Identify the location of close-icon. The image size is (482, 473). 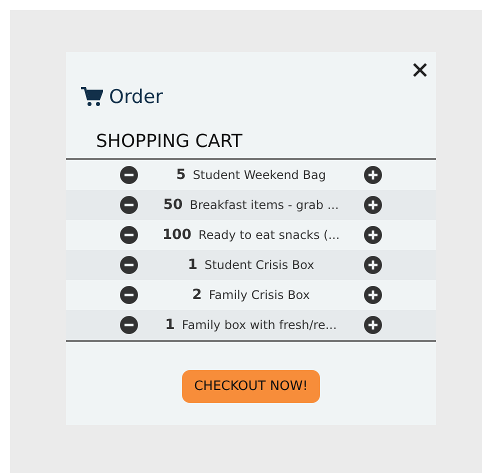
(420, 70).